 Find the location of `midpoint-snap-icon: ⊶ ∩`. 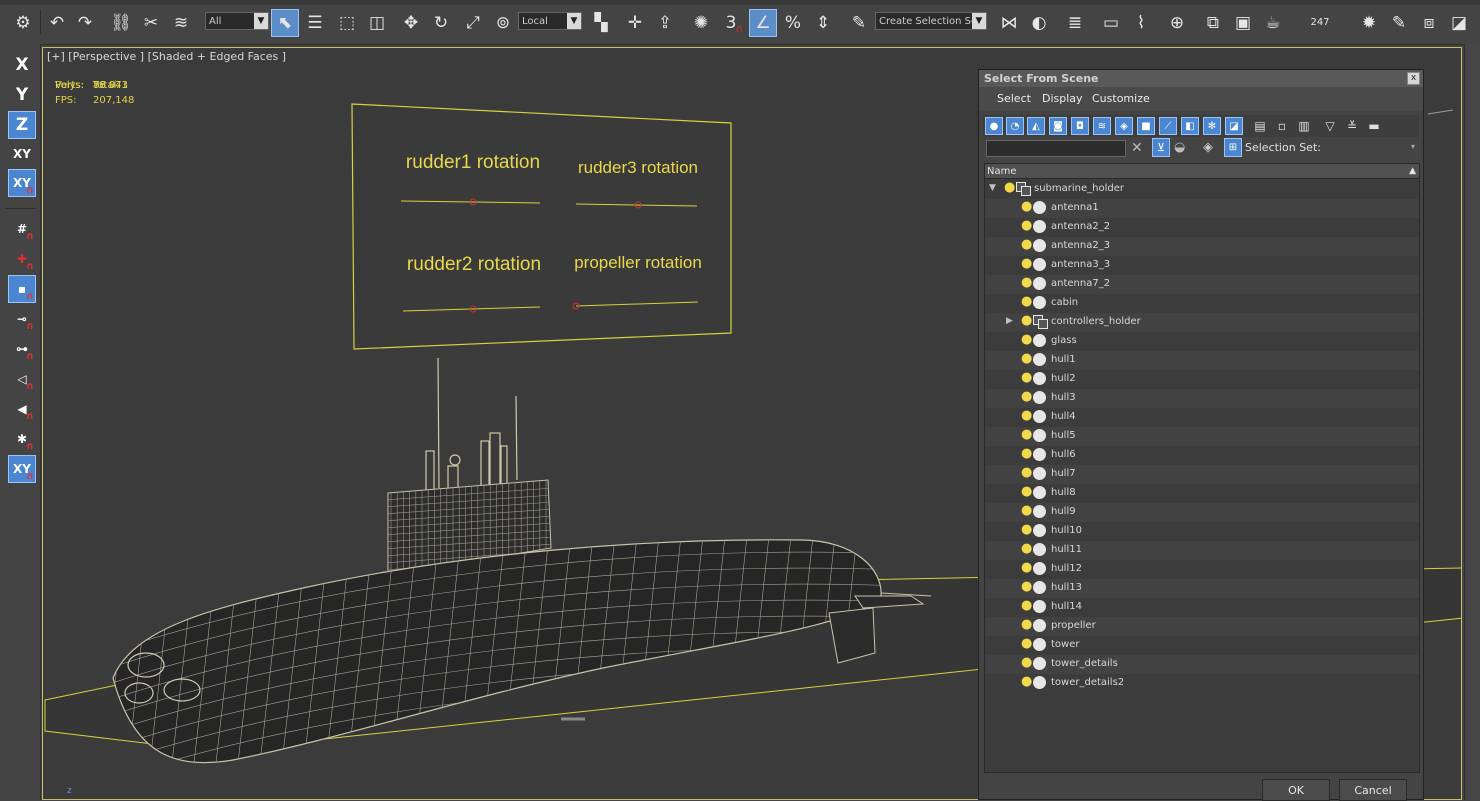

midpoint-snap-icon: ⊶ ∩ is located at coordinates (22, 349).